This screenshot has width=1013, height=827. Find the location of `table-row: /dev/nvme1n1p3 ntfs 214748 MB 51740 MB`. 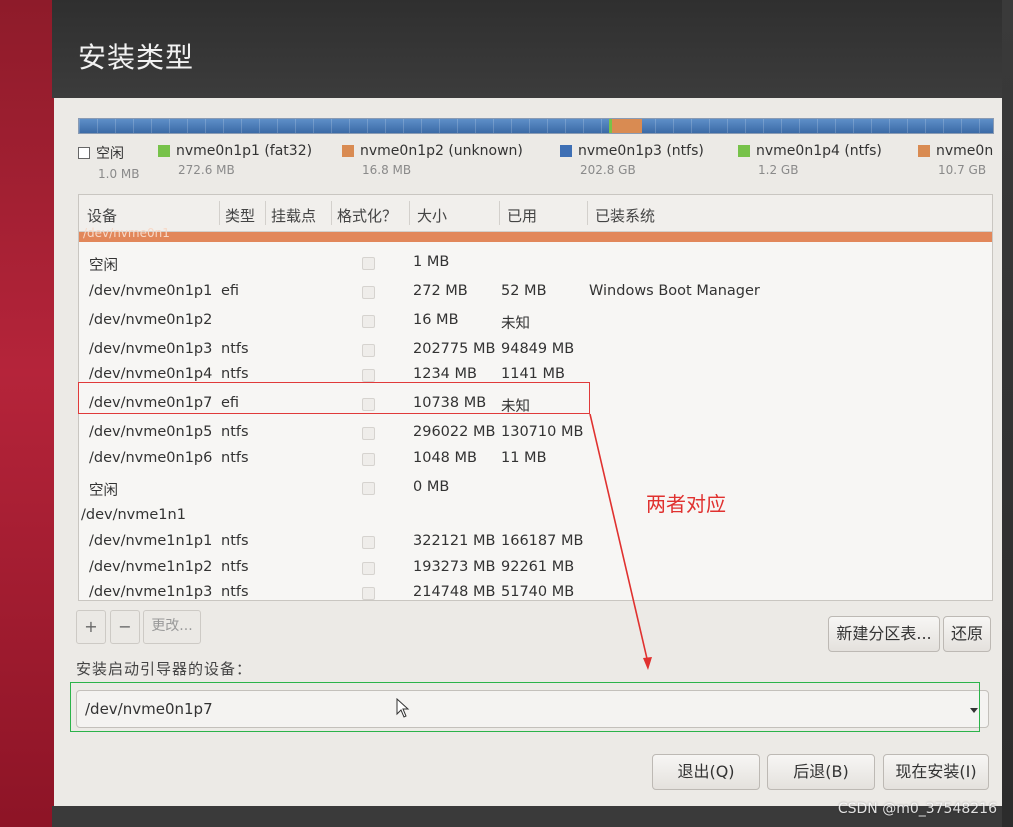

table-row: /dev/nvme1n1p3 ntfs 214748 MB 51740 MB is located at coordinates (535, 590).